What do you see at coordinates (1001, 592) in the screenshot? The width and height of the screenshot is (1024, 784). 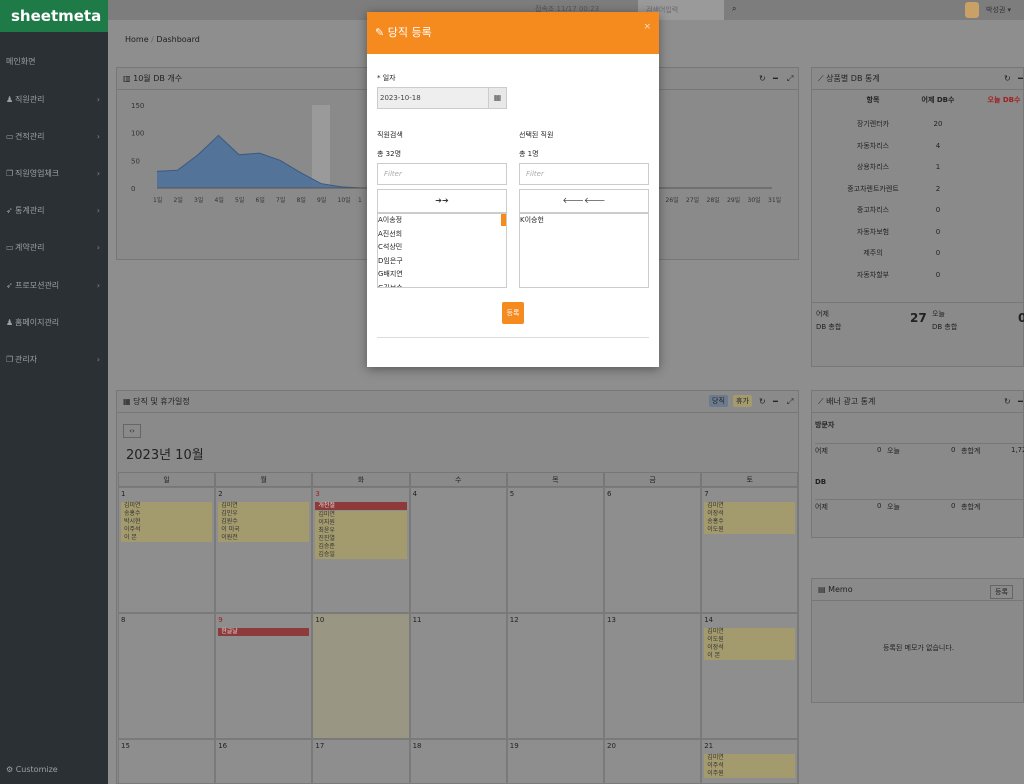 I see `memo-add-button: 등록` at bounding box center [1001, 592].